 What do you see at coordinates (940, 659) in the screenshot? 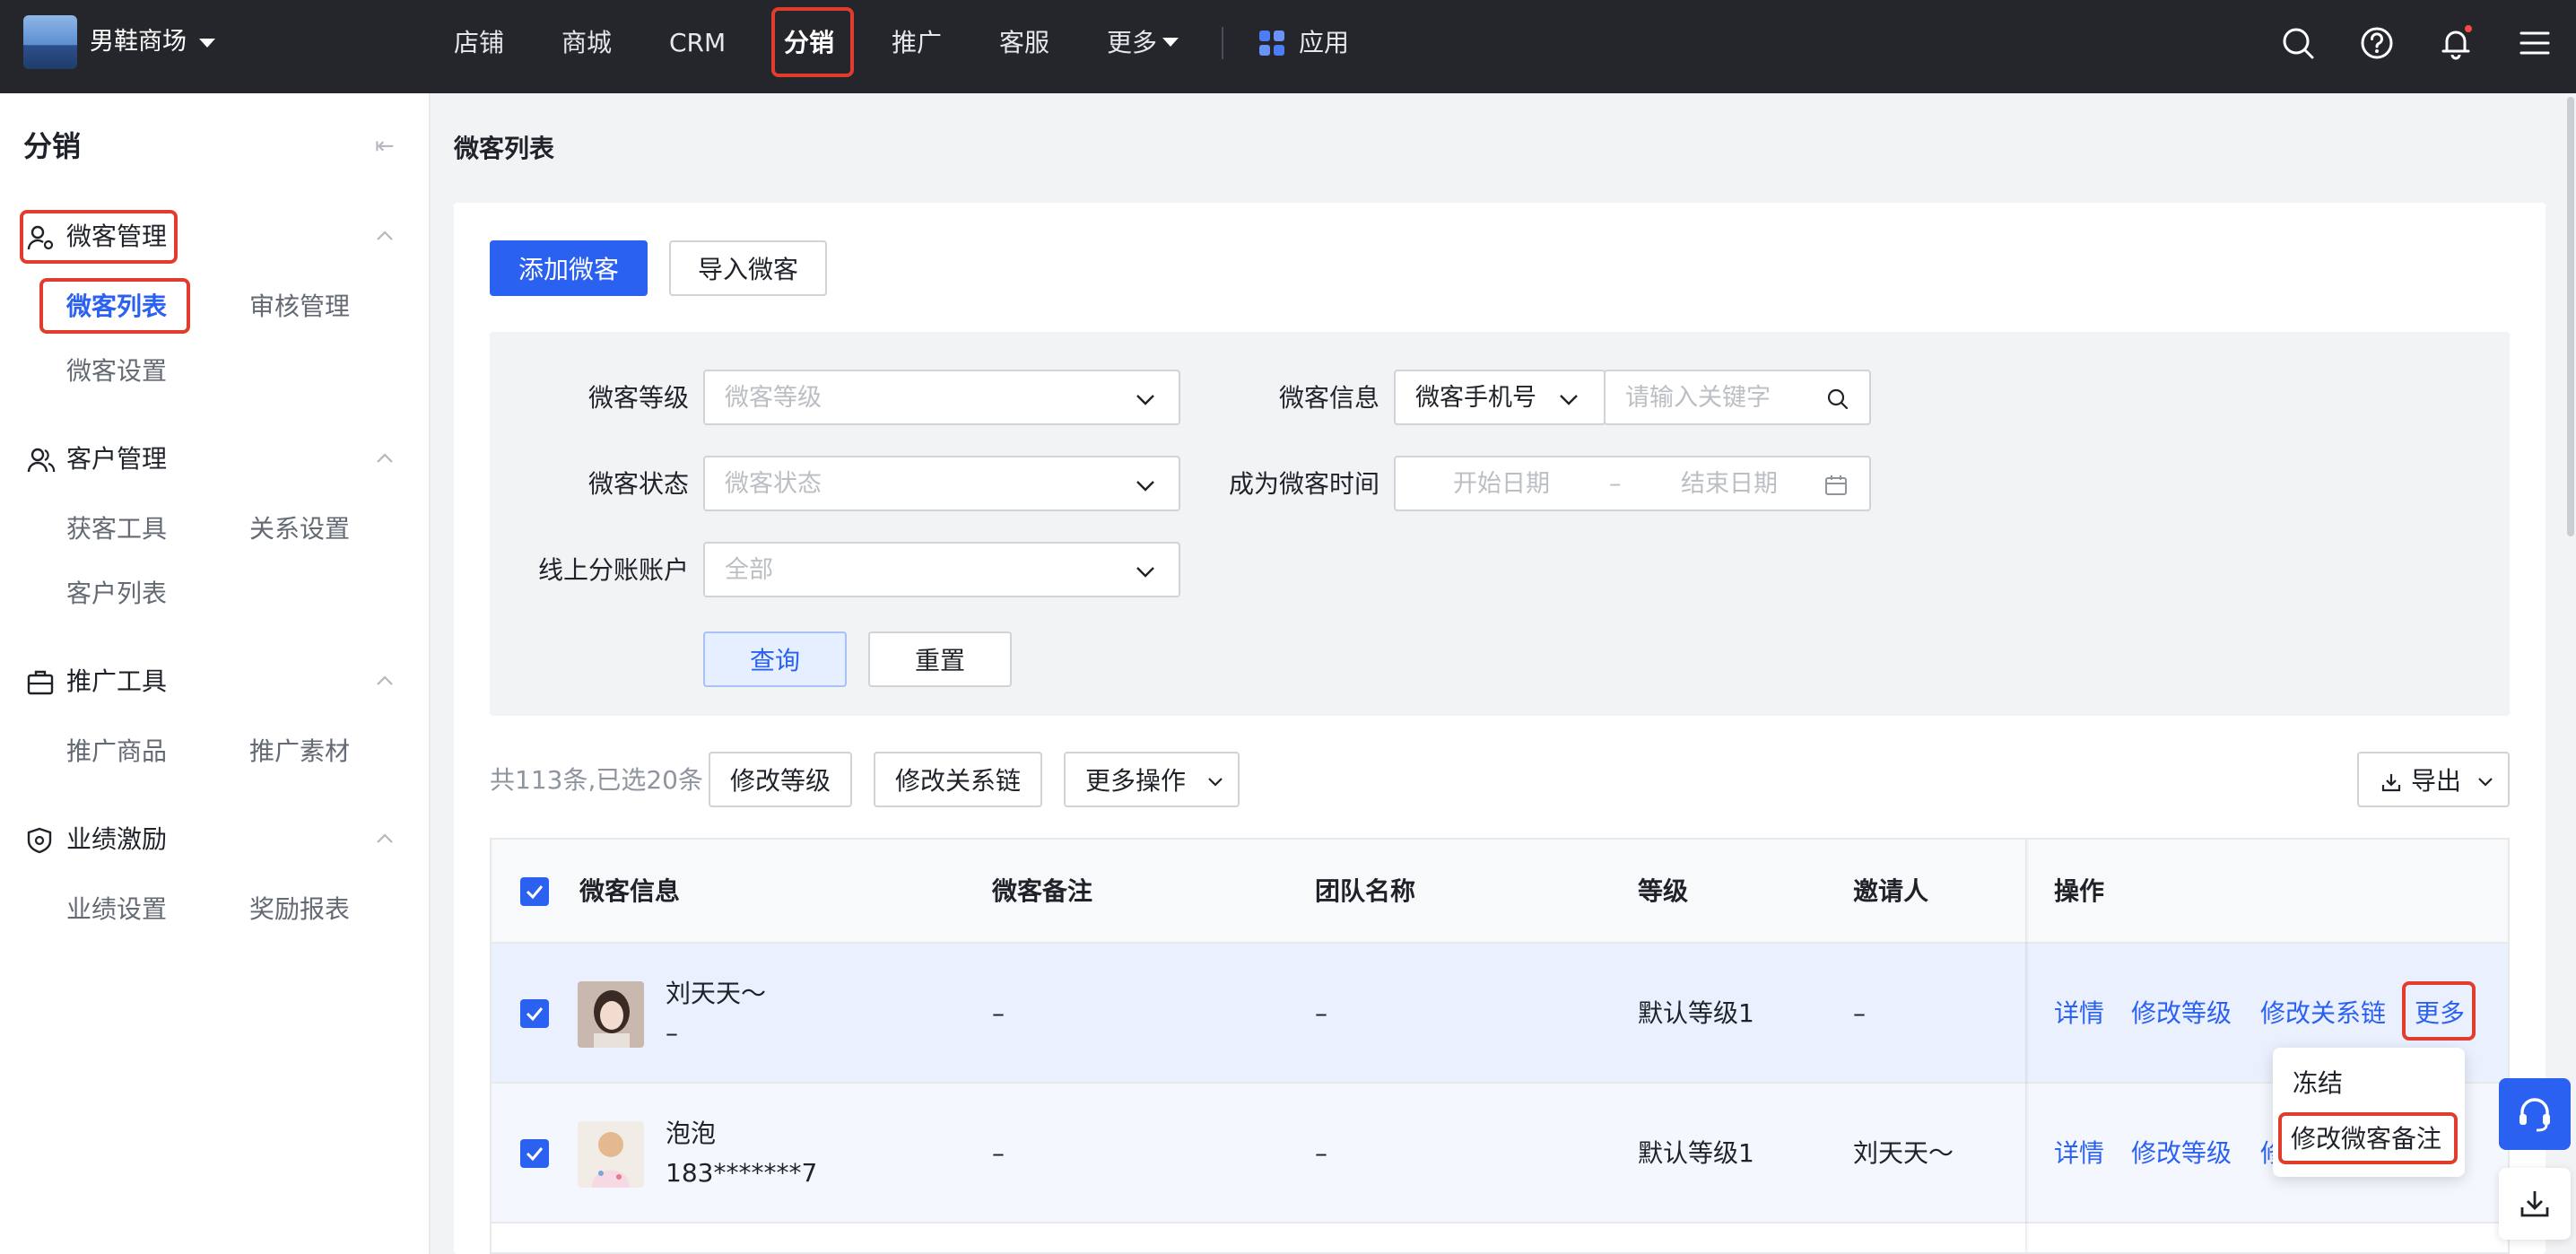
I see `reset-button: 重置` at bounding box center [940, 659].